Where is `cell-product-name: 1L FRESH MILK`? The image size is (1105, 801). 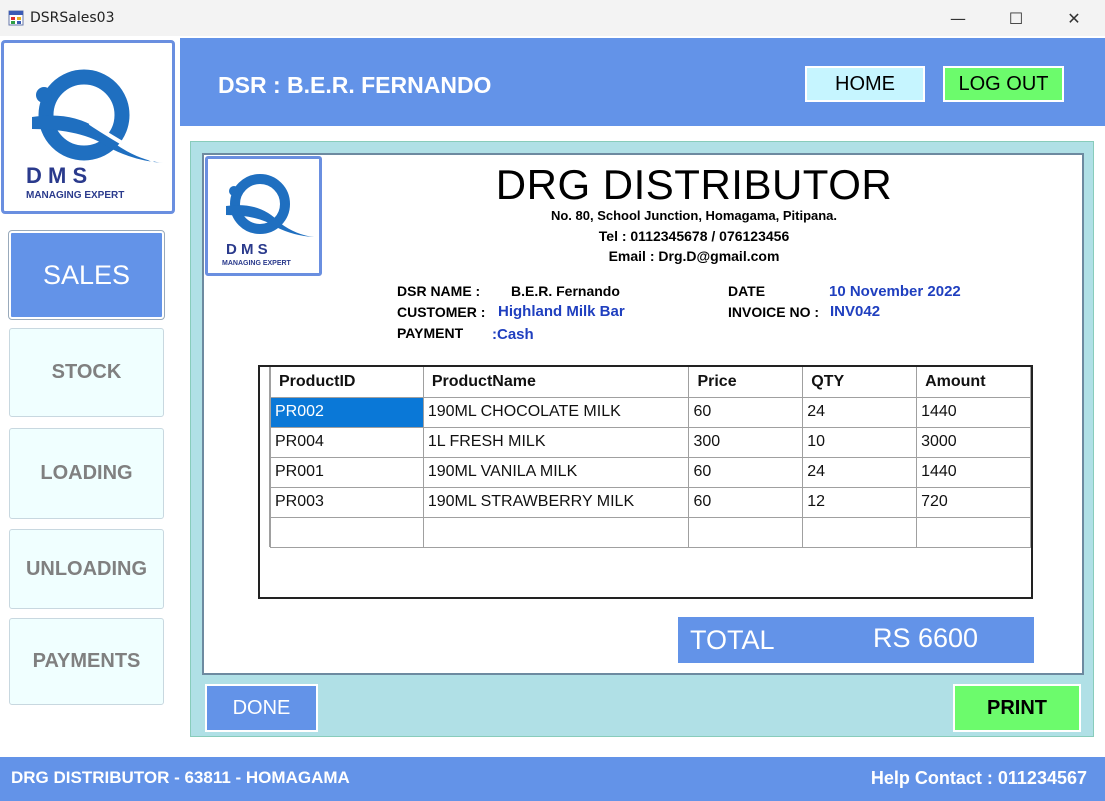 cell-product-name: 1L FRESH MILK is located at coordinates (556, 442).